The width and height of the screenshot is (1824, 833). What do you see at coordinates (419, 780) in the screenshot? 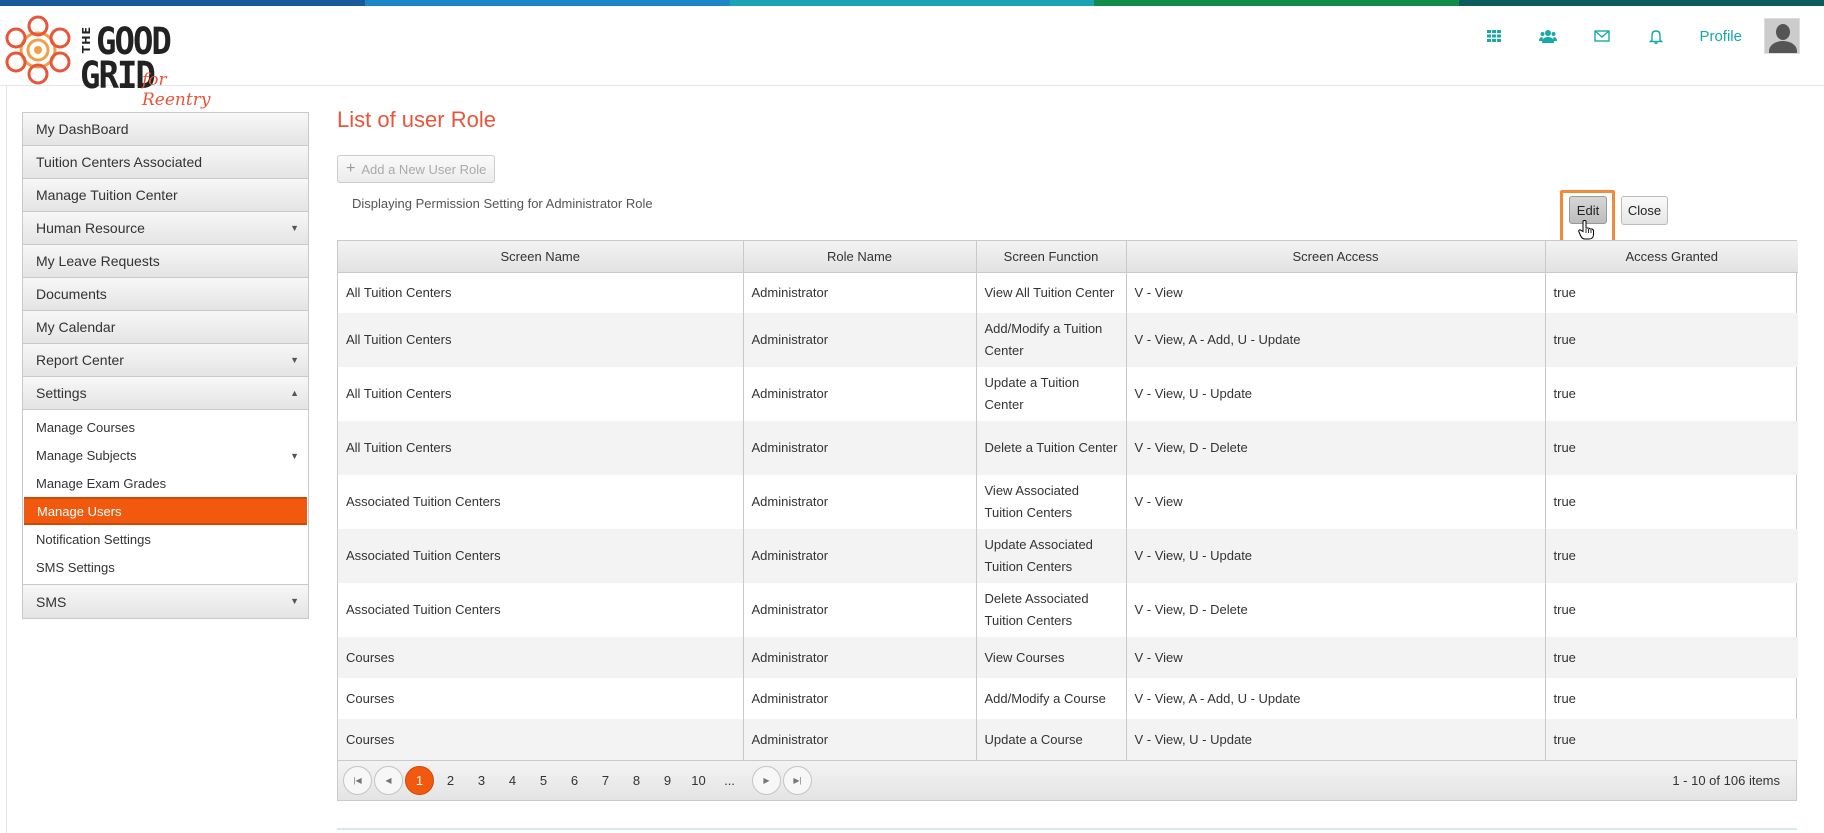
I see `page-button: 1` at bounding box center [419, 780].